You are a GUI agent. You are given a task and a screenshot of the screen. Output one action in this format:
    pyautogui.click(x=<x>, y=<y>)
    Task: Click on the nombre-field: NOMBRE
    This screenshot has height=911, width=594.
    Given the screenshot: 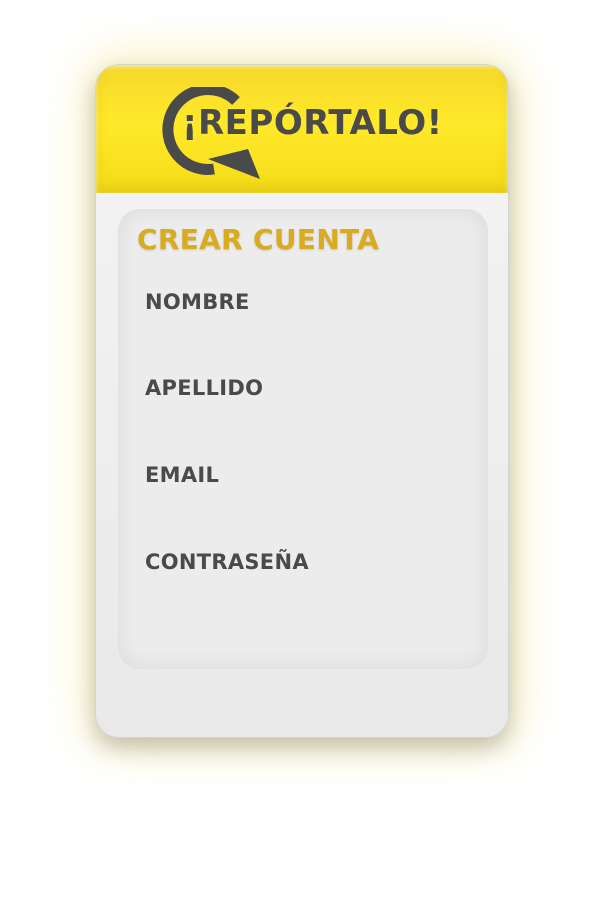 What is the action you would take?
    pyautogui.click(x=197, y=302)
    